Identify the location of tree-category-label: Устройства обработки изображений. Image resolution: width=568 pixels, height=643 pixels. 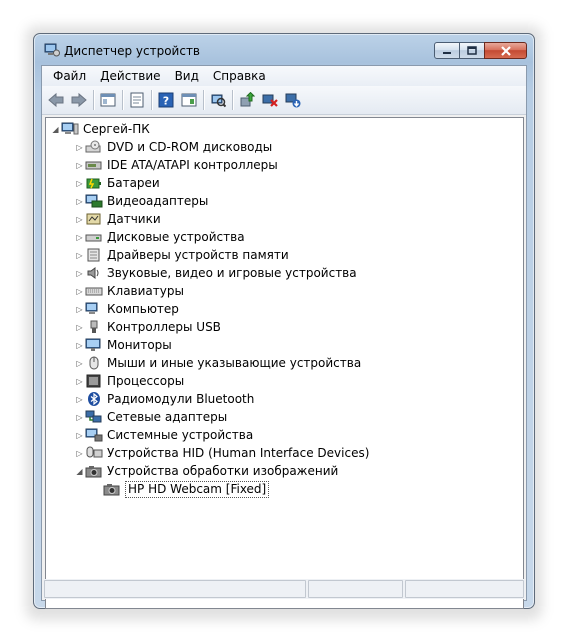
(223, 471).